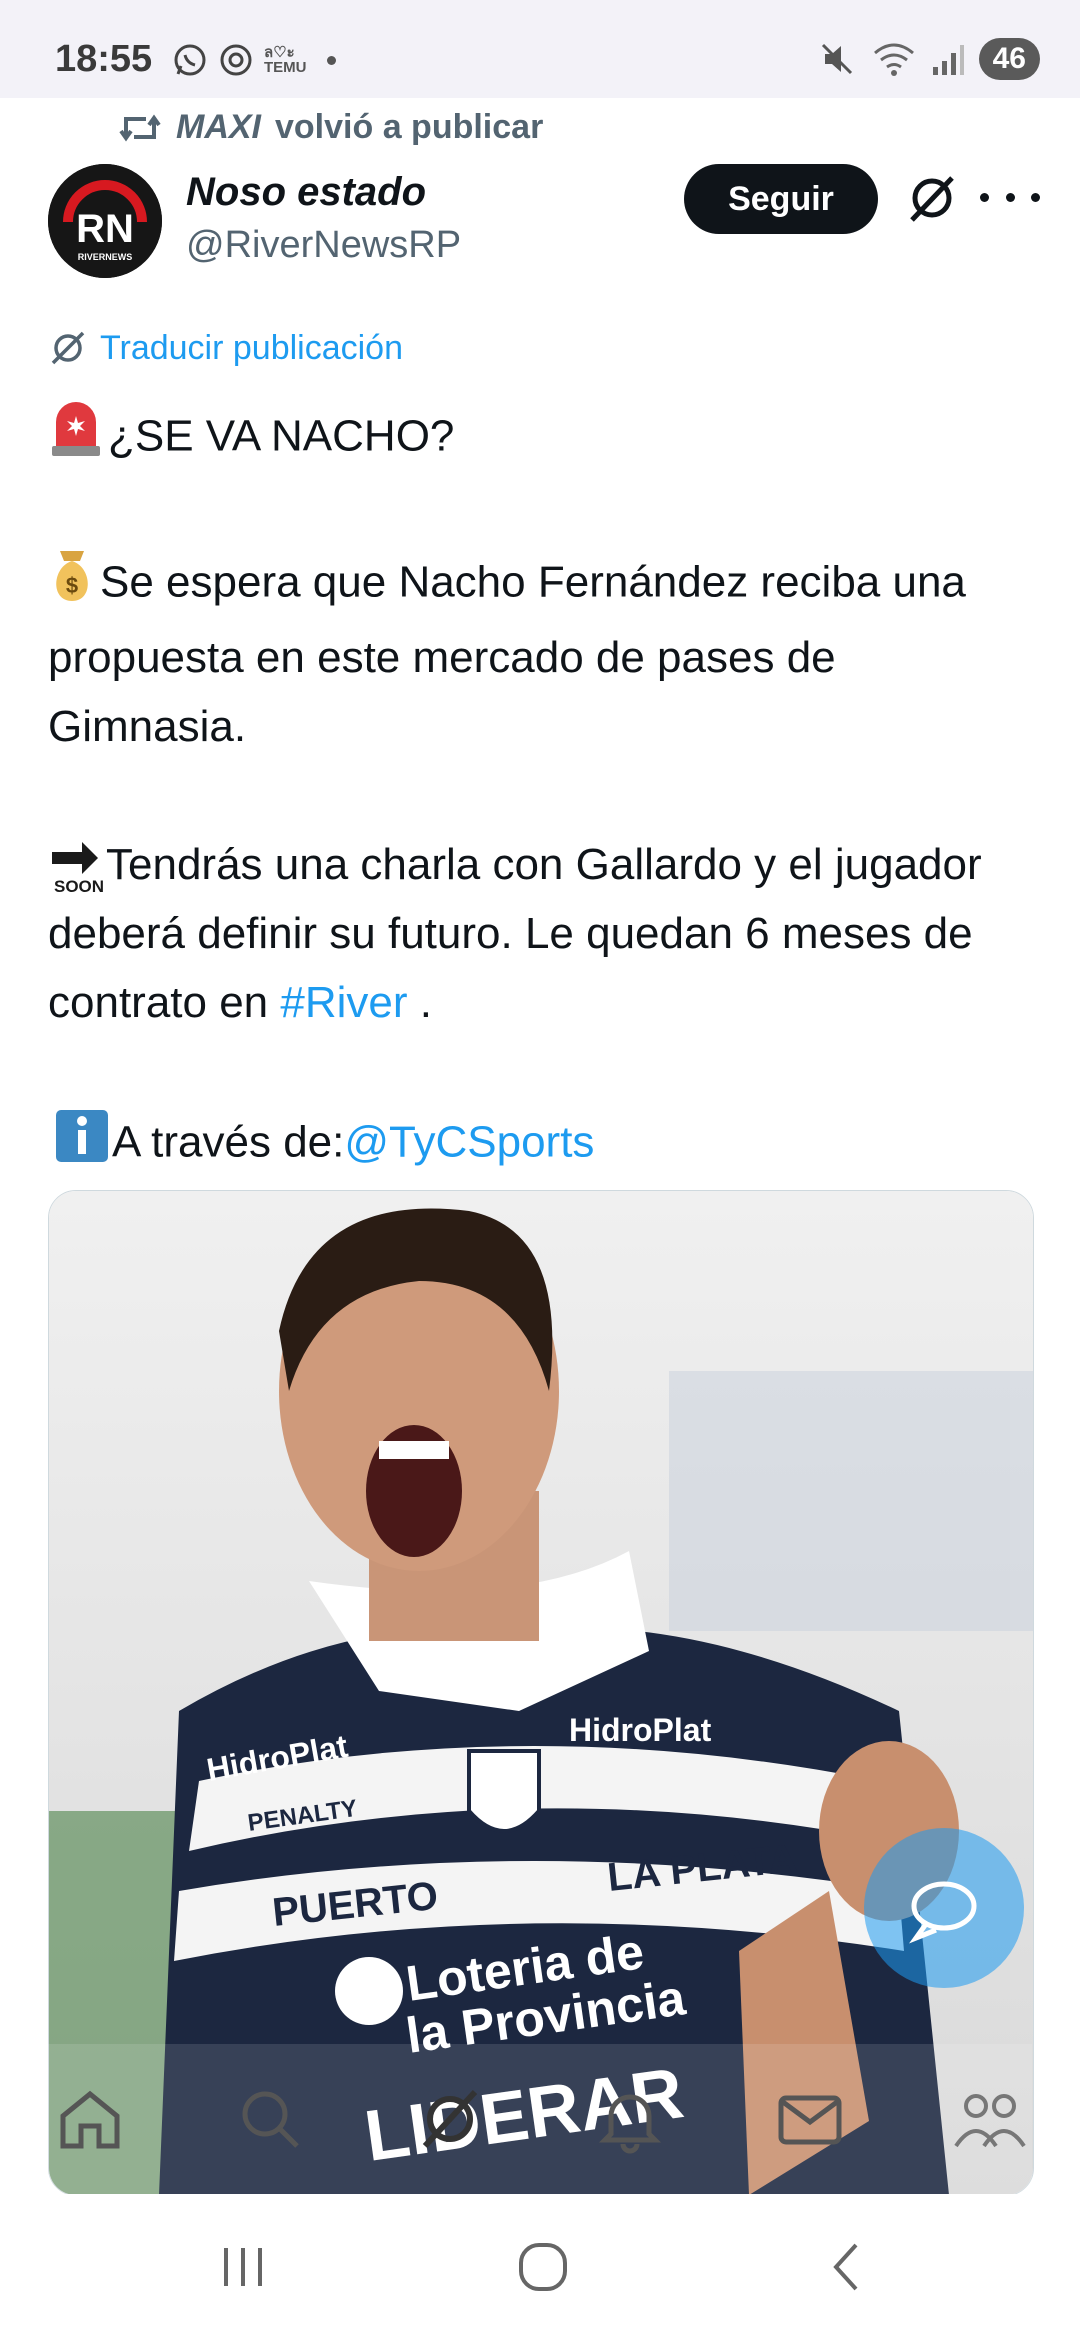 Image resolution: width=1080 pixels, height=2340 pixels. I want to click on home-icon, so click(90, 2119).